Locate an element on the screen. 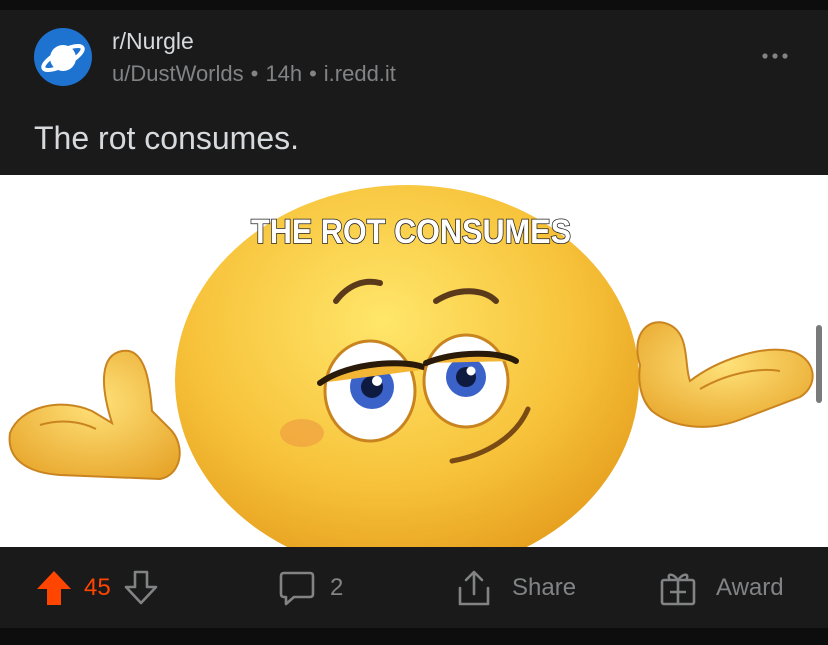  award-label: Award is located at coordinates (750, 587).